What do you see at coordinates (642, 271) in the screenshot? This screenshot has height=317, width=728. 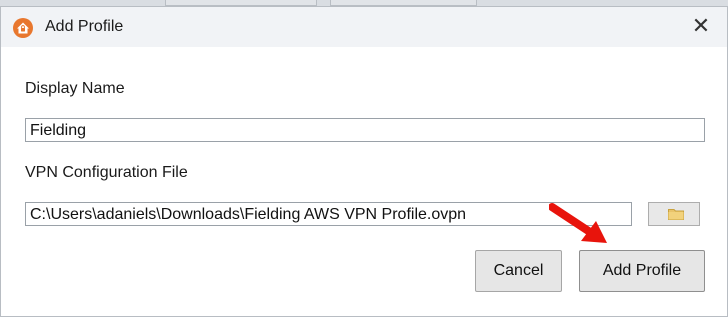 I see `add-profile-button: Add Profile` at bounding box center [642, 271].